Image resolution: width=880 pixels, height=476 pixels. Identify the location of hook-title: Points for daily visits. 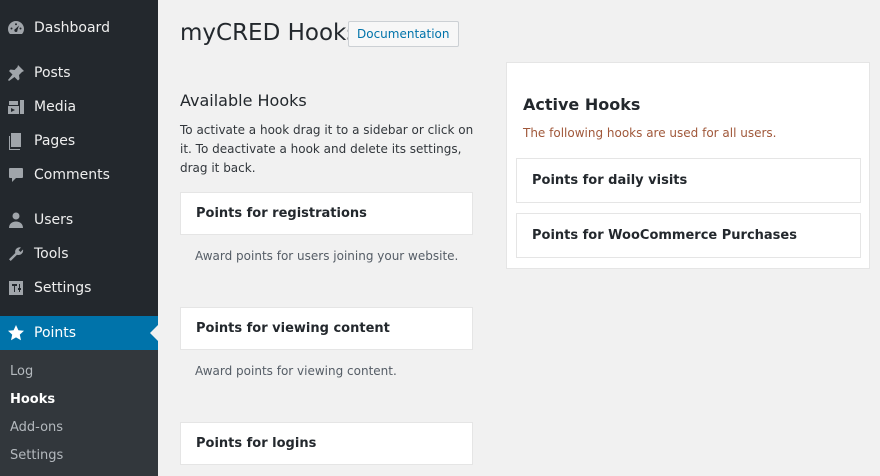
(610, 180).